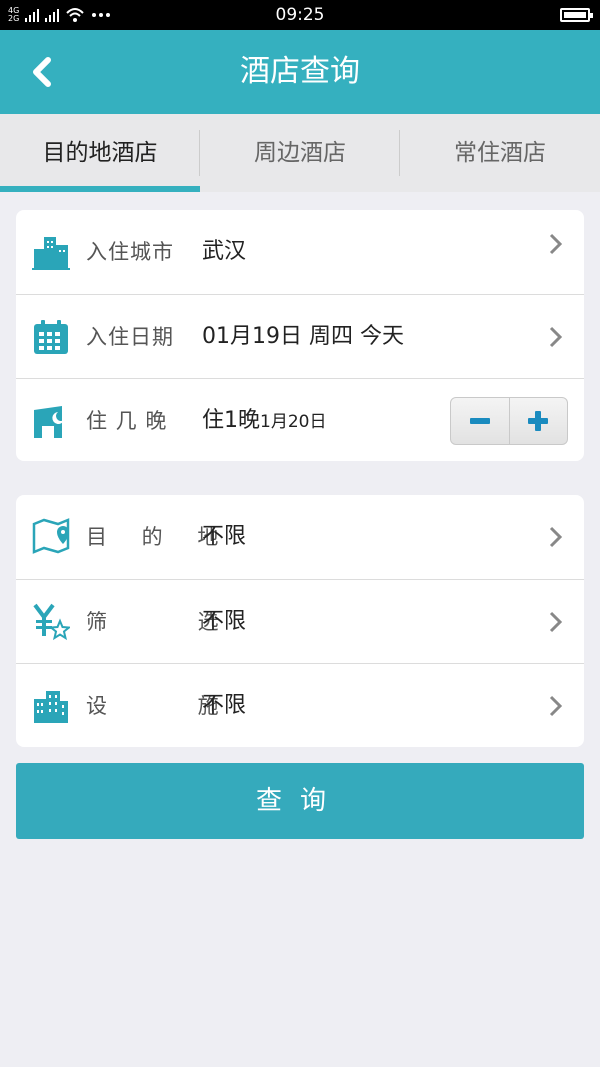  What do you see at coordinates (224, 621) in the screenshot?
I see `screening-value: 不限` at bounding box center [224, 621].